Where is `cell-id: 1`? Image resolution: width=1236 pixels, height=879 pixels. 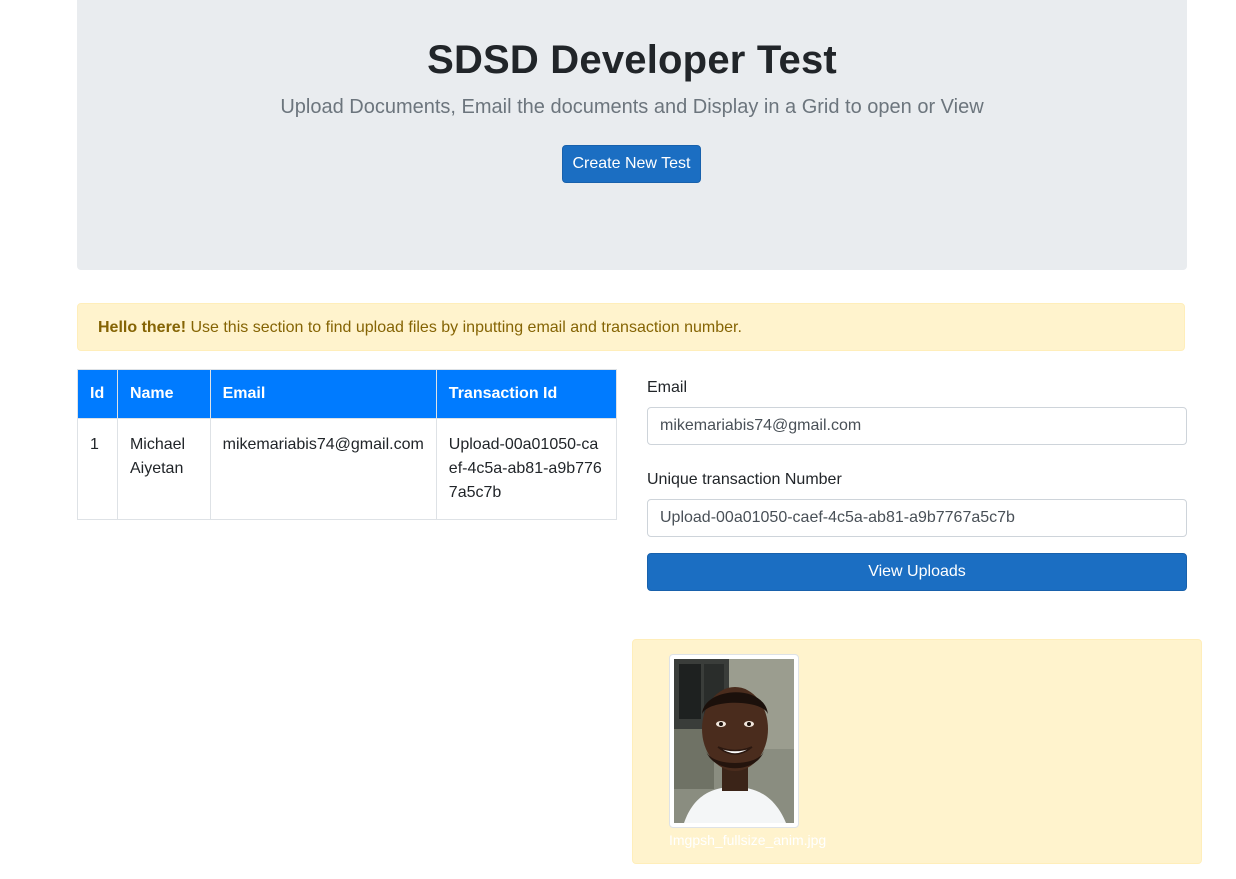 cell-id: 1 is located at coordinates (97, 469).